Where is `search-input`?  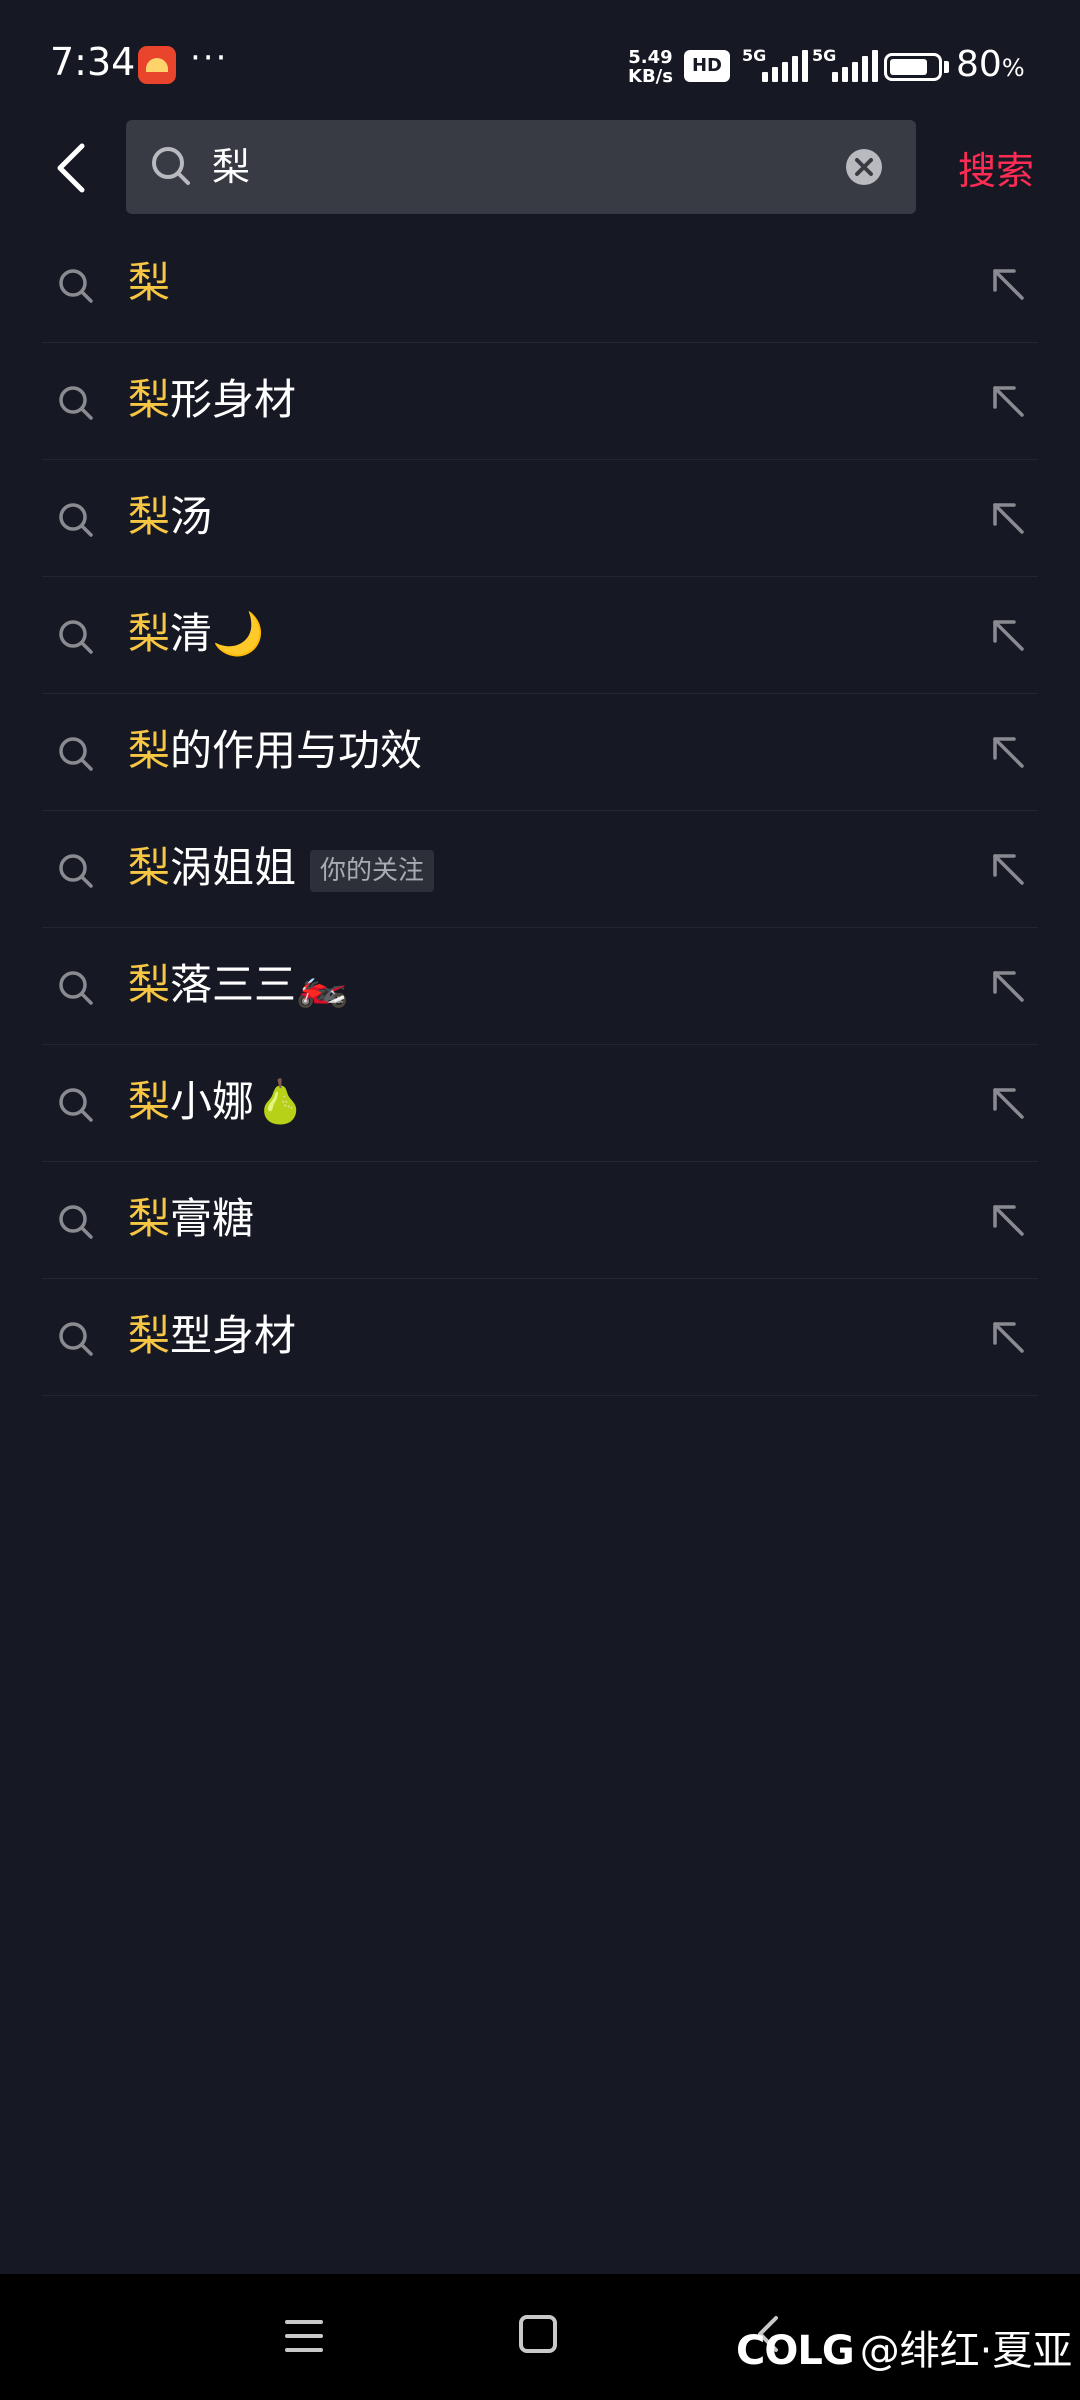 search-input is located at coordinates (512, 167).